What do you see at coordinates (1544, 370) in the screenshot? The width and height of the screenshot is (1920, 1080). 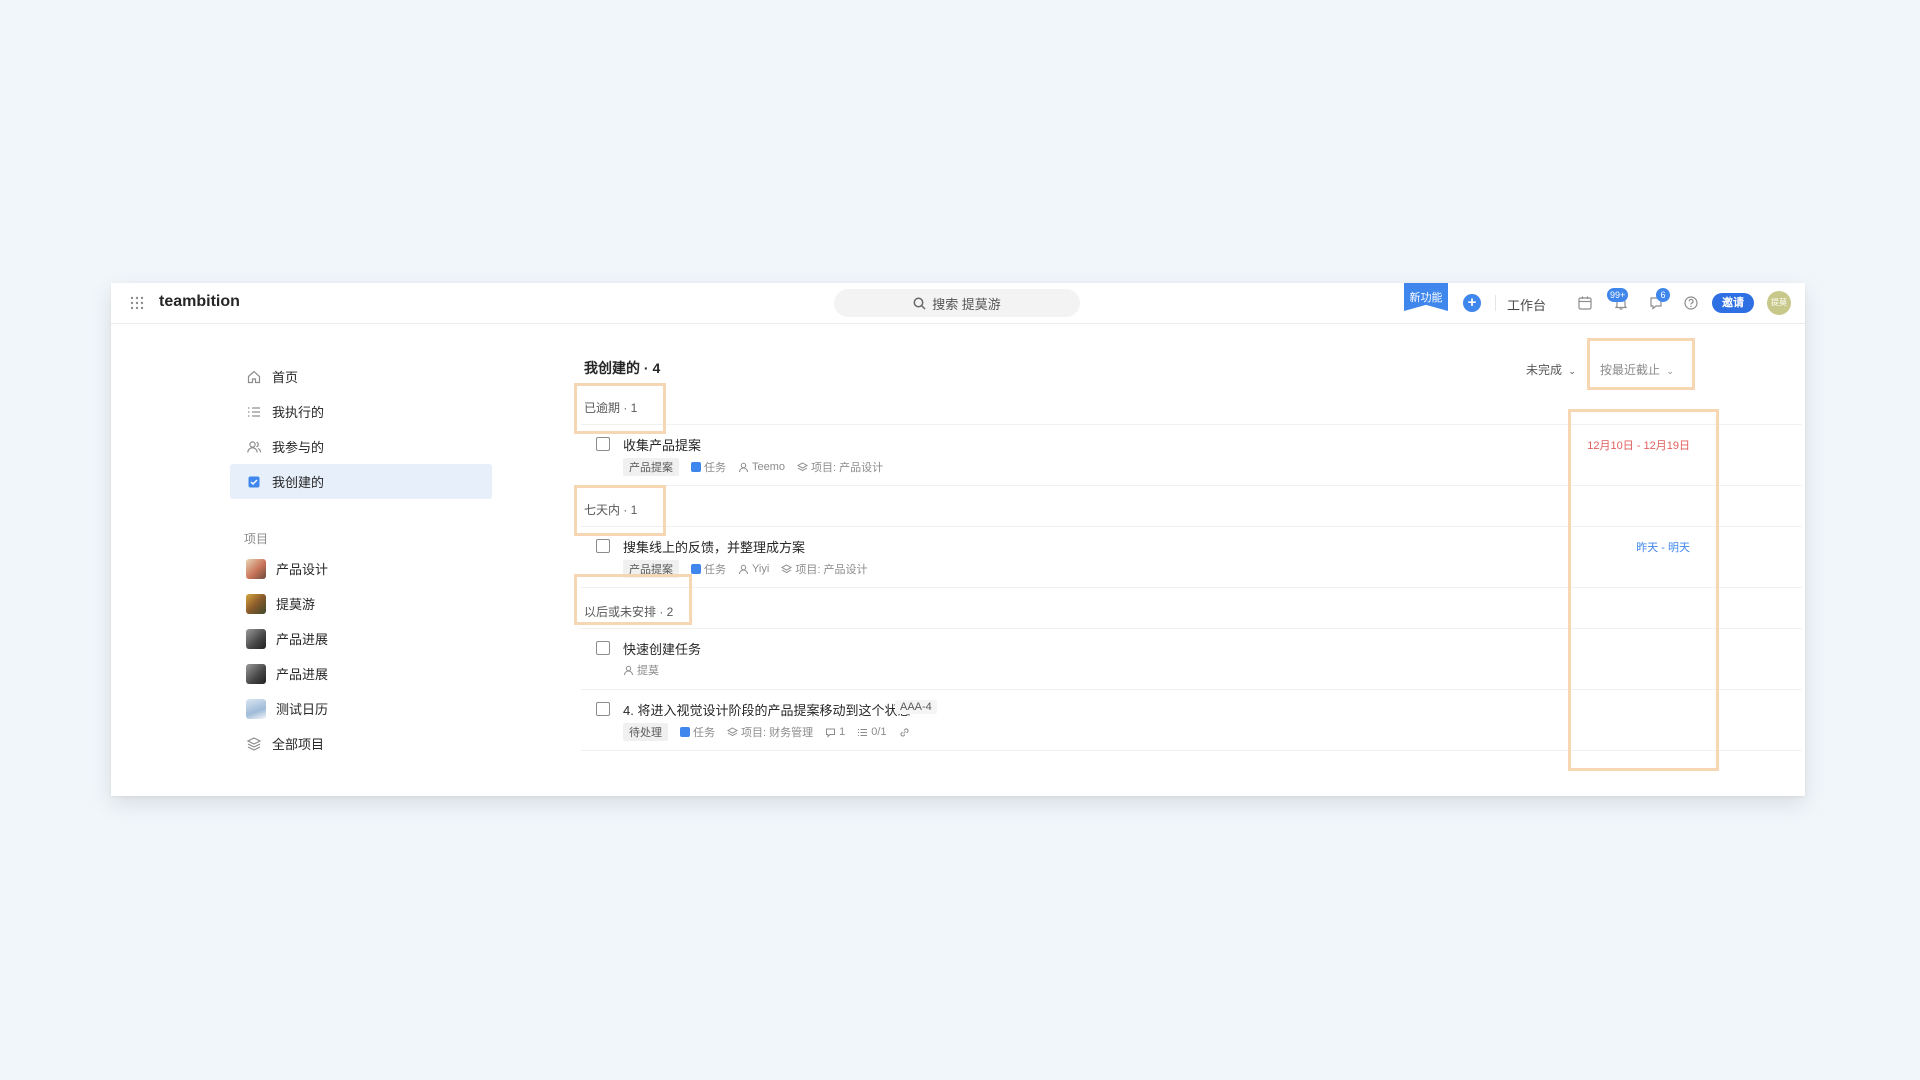 I see `filter-label: 未完成` at bounding box center [1544, 370].